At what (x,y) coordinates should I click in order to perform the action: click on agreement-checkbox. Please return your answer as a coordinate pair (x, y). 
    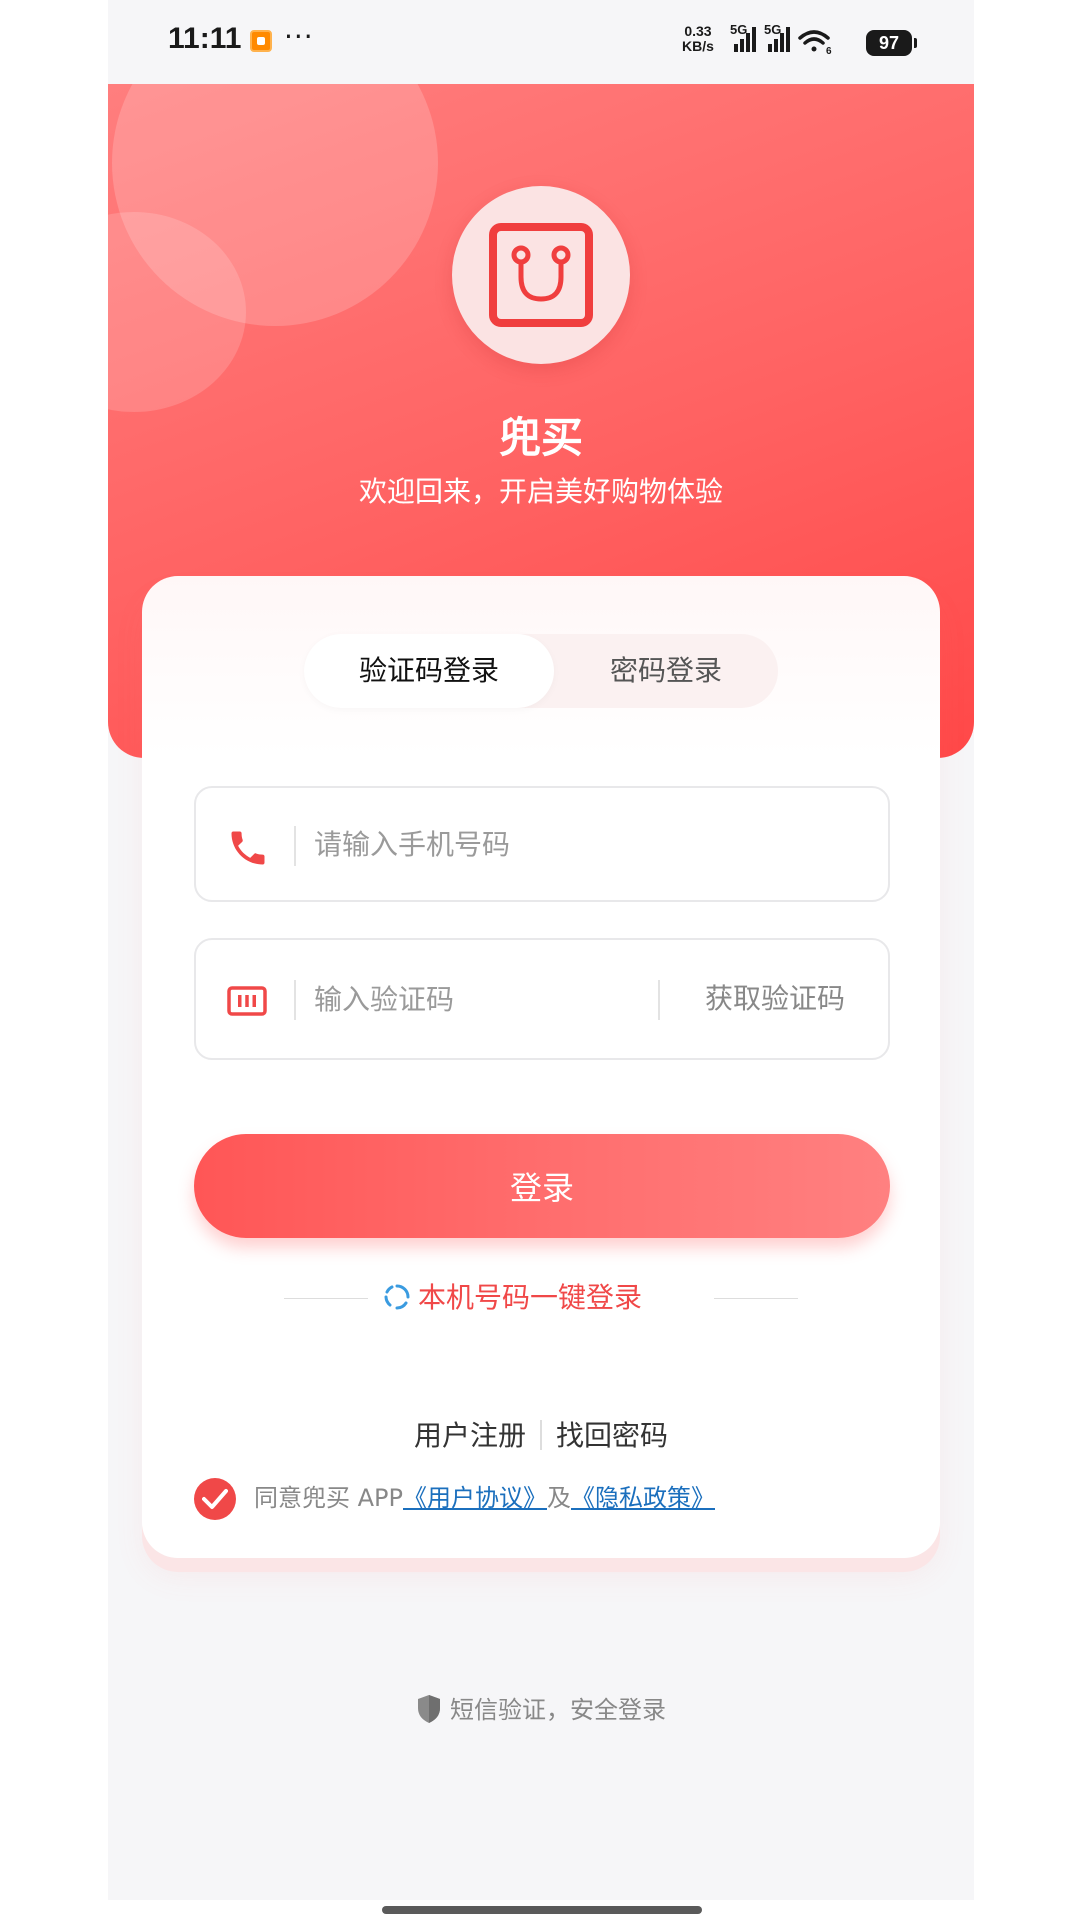
    Looking at the image, I should click on (215, 1499).